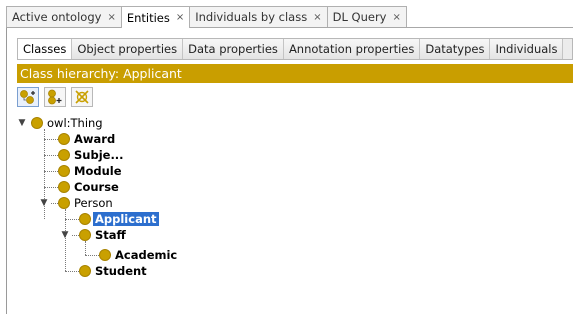 This screenshot has height=314, width=573. I want to click on tab-label: Entities, so click(148, 17).